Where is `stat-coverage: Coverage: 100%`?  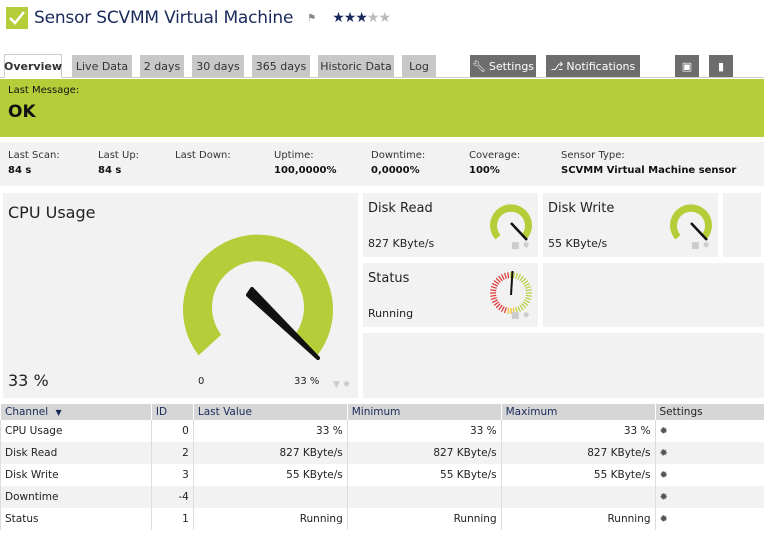 stat-coverage: Coverage: 100% is located at coordinates (495, 163).